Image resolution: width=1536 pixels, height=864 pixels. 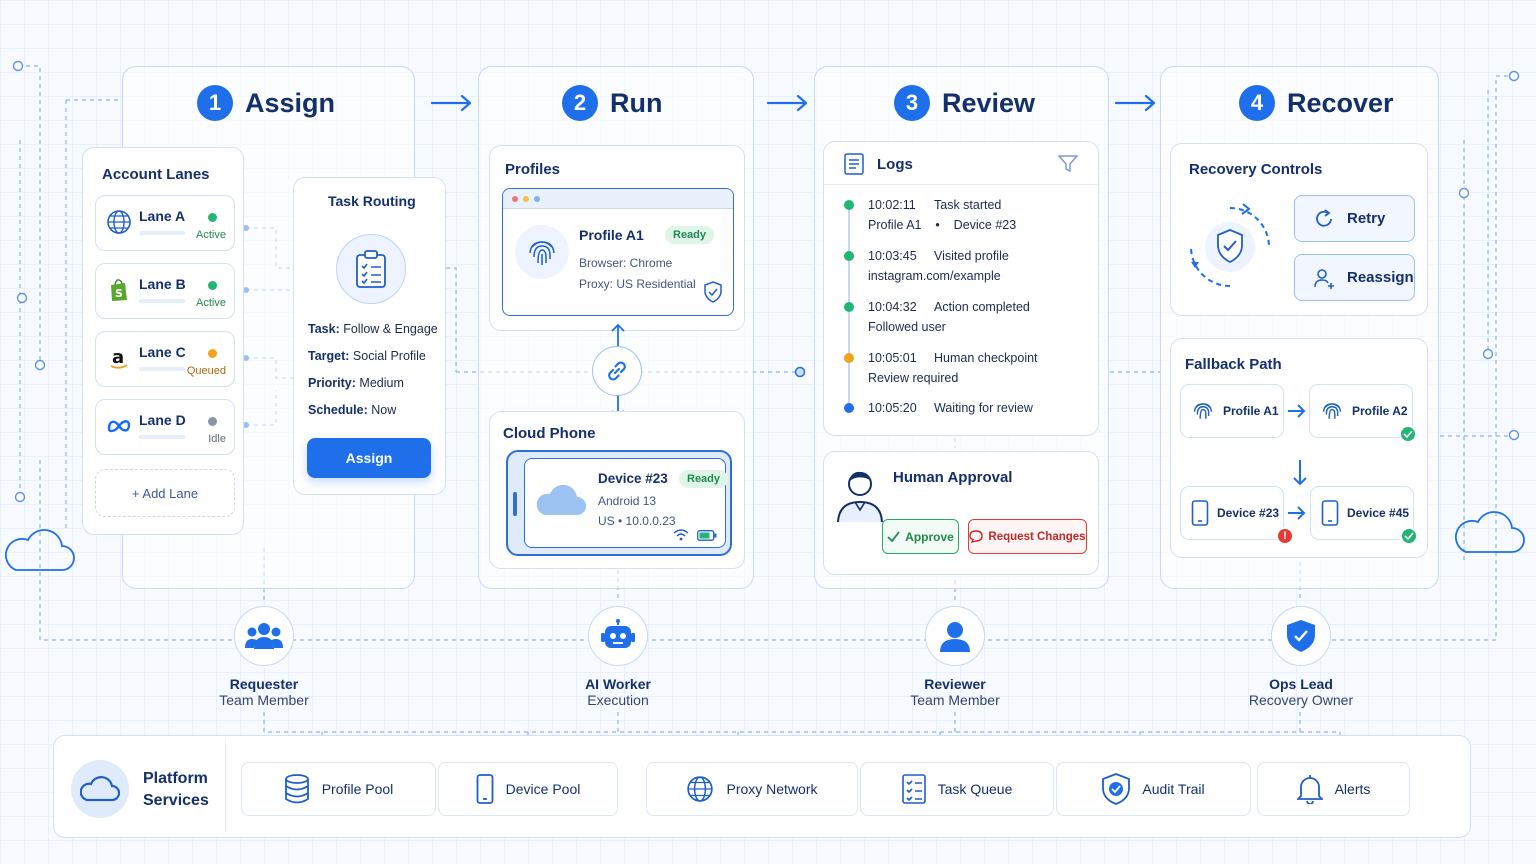 What do you see at coordinates (561, 499) in the screenshot?
I see `cloud-icon` at bounding box center [561, 499].